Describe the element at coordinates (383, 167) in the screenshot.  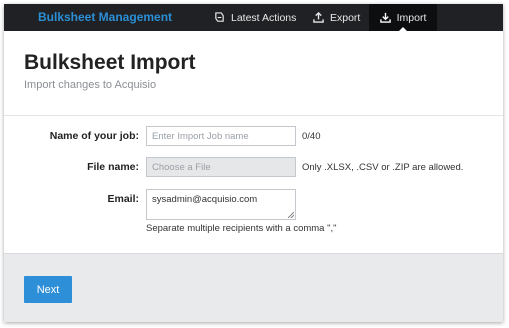
I see `file-type-hint: Only .XLSX, .CSV or .ZIP are allowed.` at that location.